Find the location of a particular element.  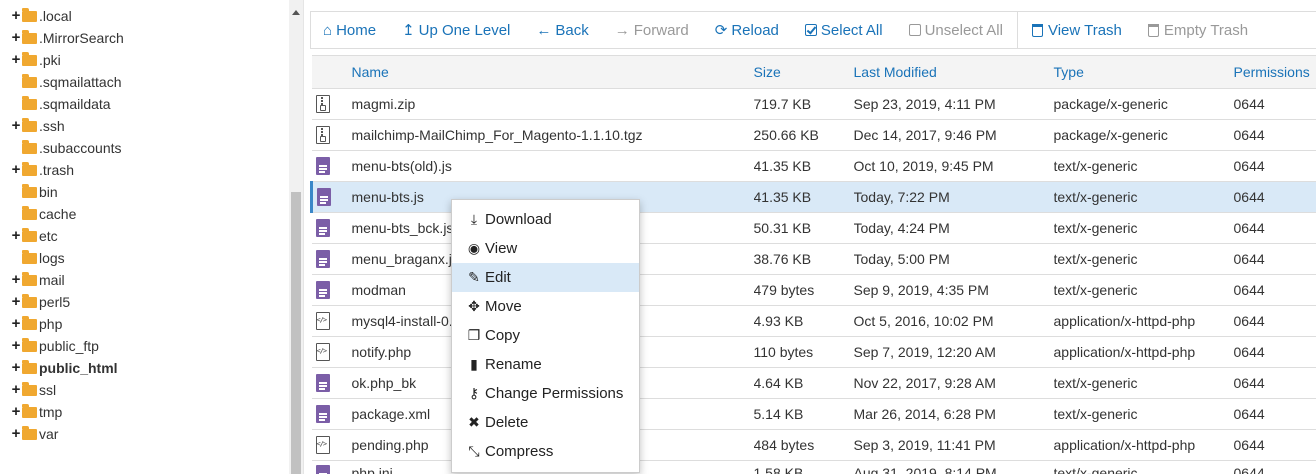

tree-item-etc: + etc is located at coordinates (34, 236).